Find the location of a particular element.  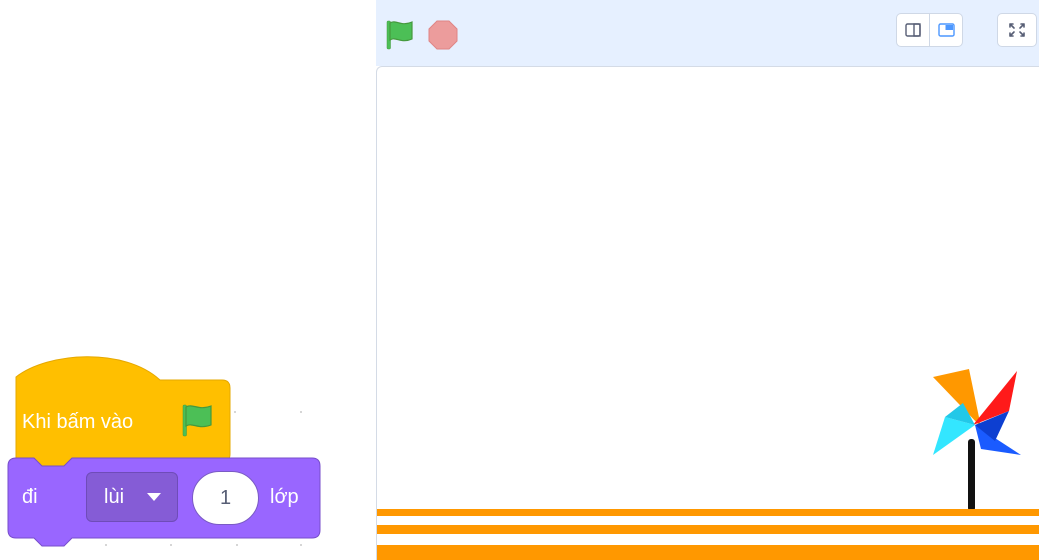

normal-stage-button is located at coordinates (946, 30).